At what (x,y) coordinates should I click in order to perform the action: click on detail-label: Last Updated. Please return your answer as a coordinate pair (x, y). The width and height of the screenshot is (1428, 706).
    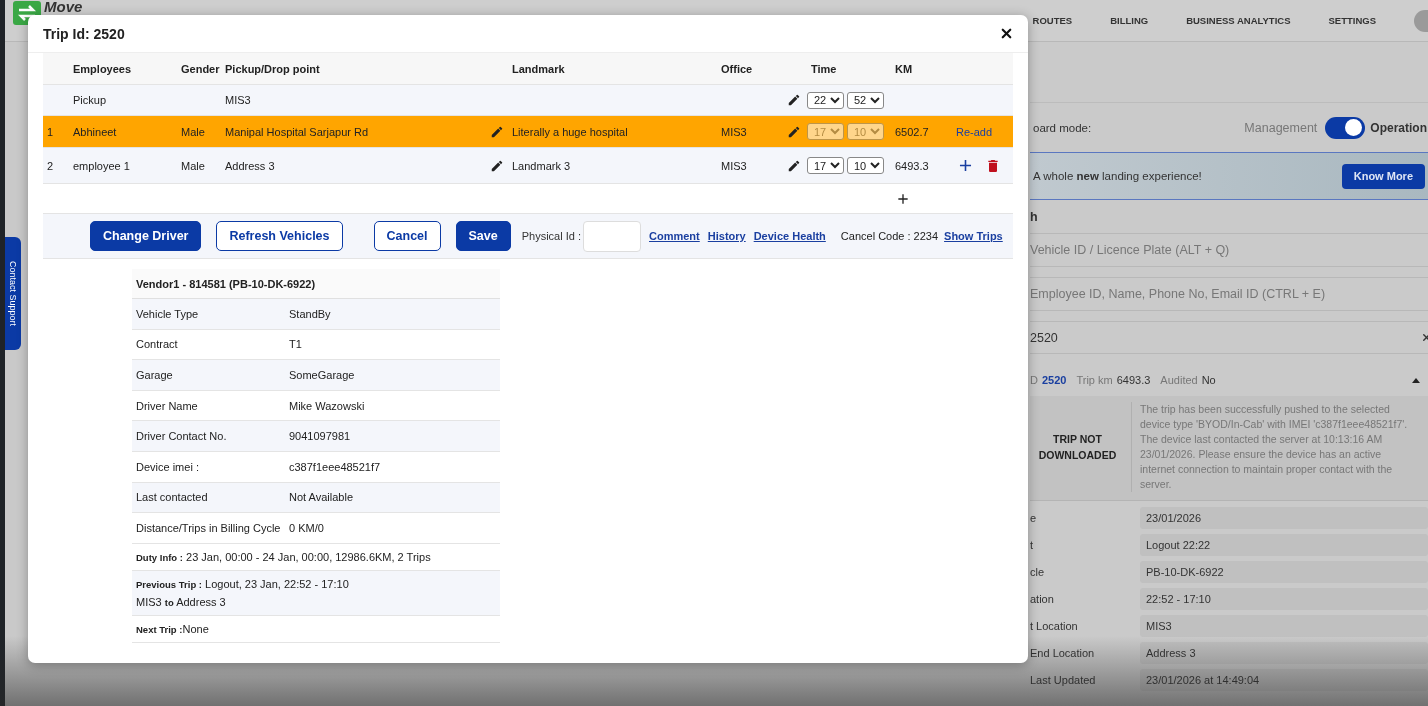
    Looking at the image, I should click on (1063, 680).